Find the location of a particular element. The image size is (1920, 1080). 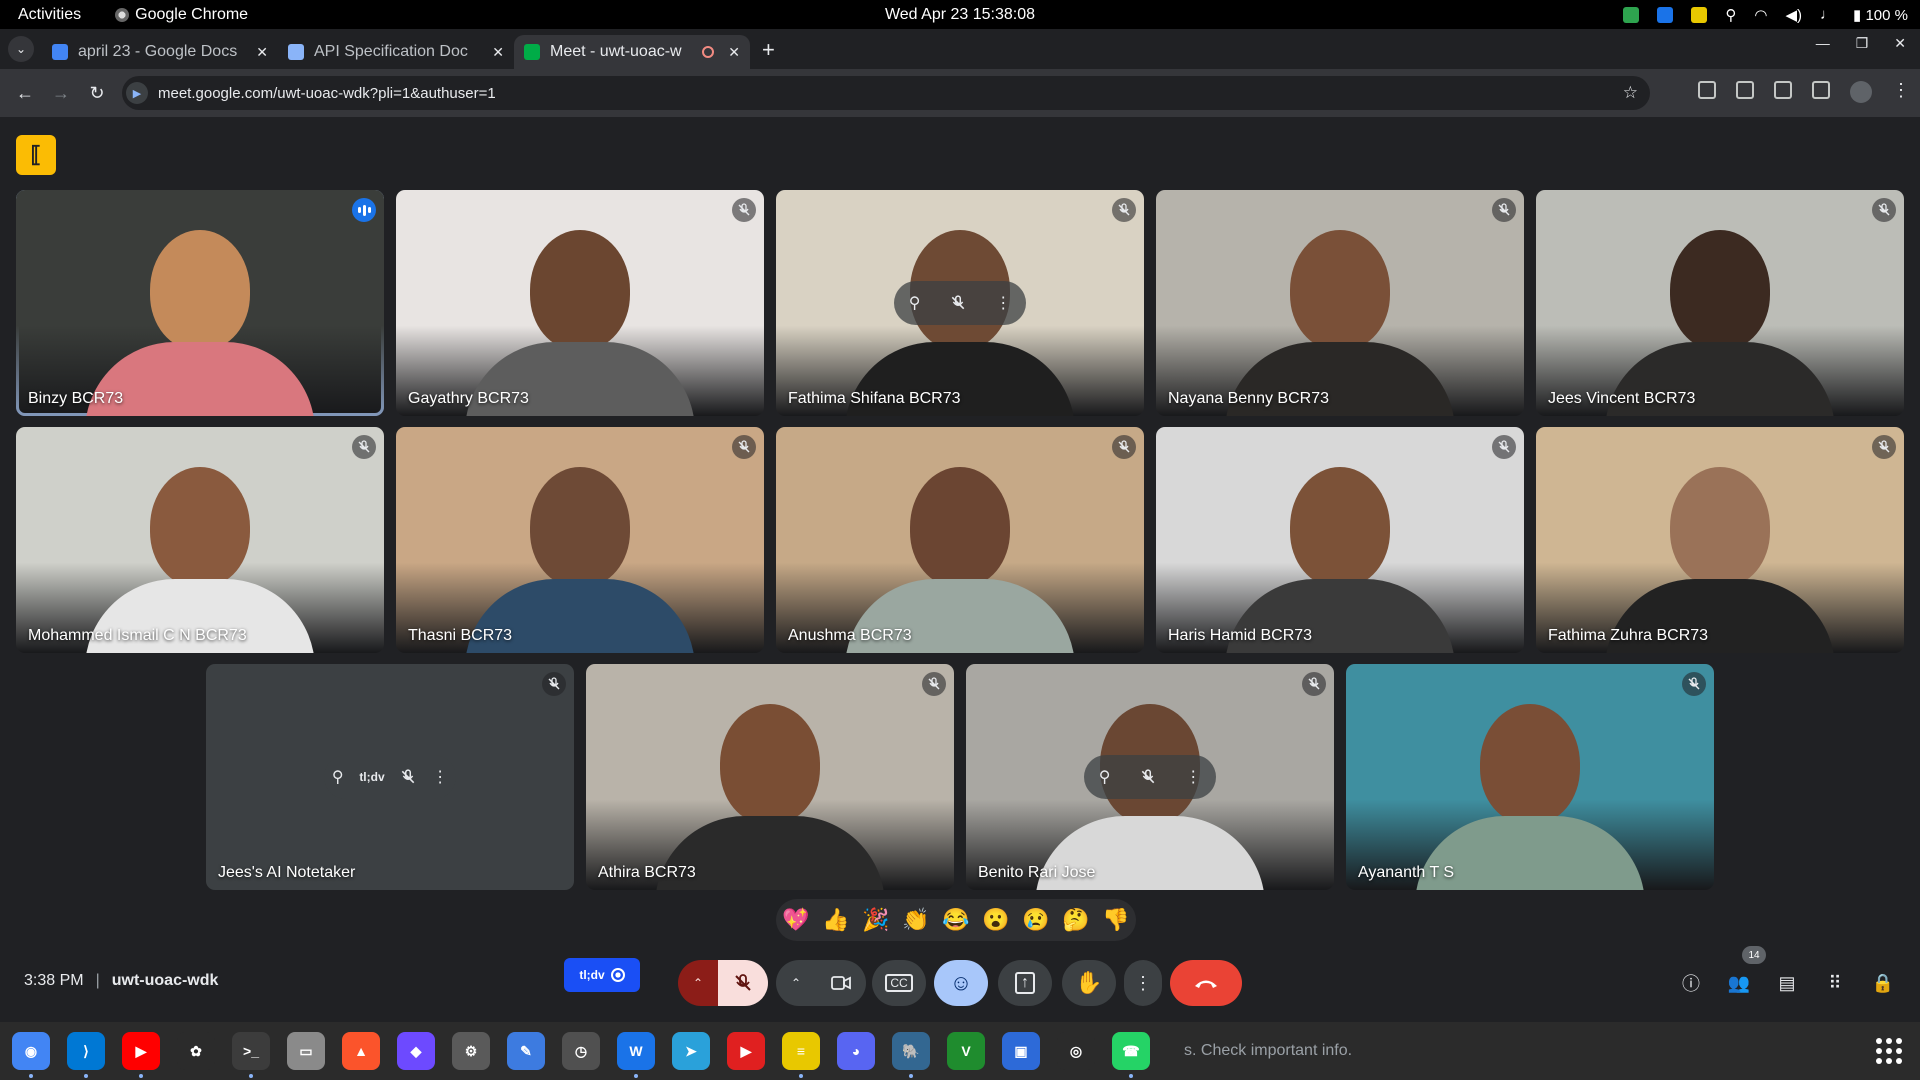

chat-icon: ▤ is located at coordinates (1787, 983).